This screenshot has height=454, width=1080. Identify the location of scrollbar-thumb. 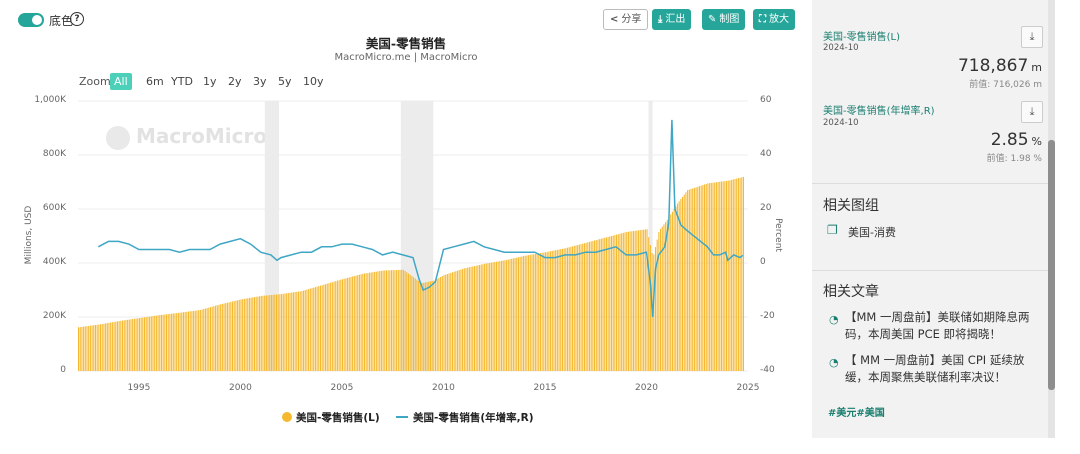
(1051, 265).